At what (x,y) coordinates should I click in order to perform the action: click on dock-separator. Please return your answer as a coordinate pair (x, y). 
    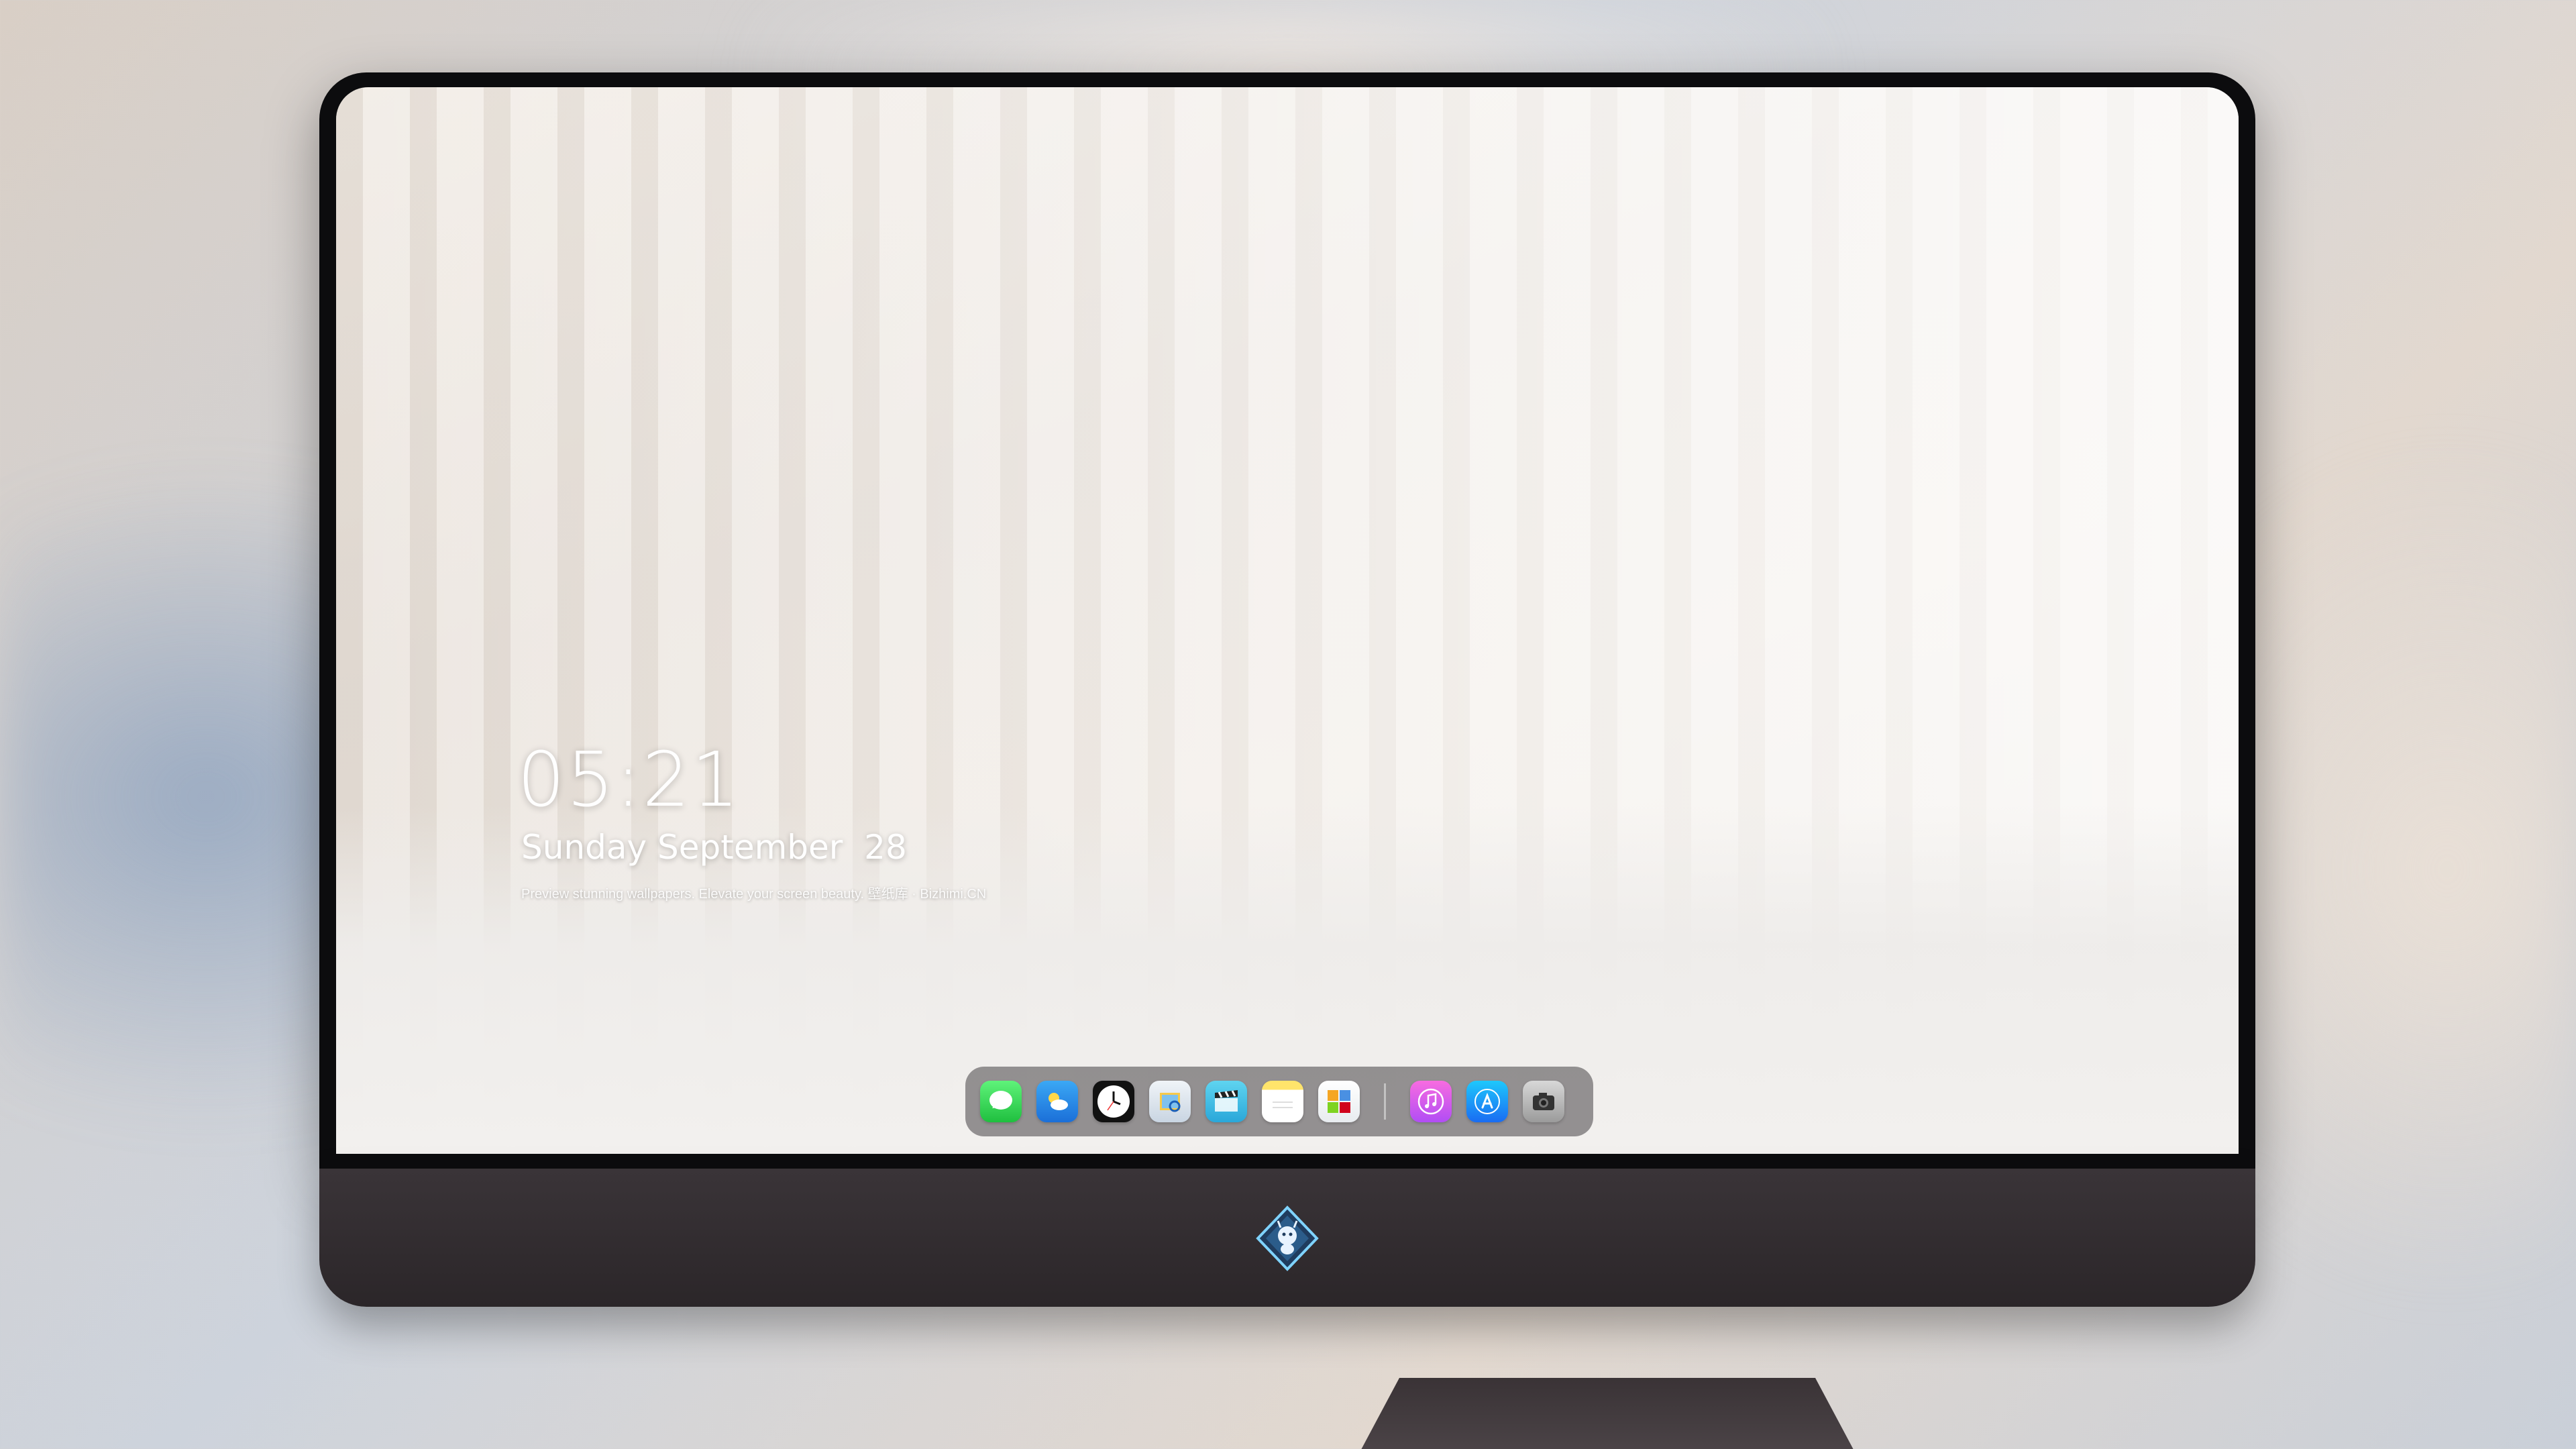
    Looking at the image, I should click on (1385, 1101).